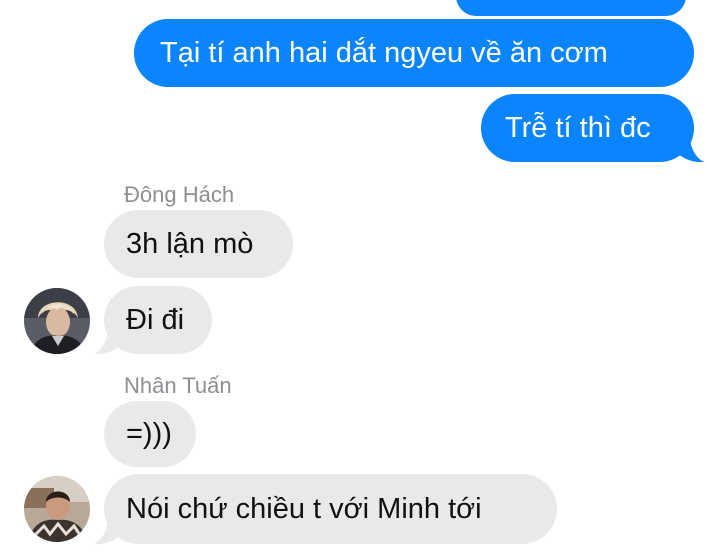 This screenshot has height=552, width=719. Describe the element at coordinates (155, 319) in the screenshot. I see `message-text: Đi đi` at that location.